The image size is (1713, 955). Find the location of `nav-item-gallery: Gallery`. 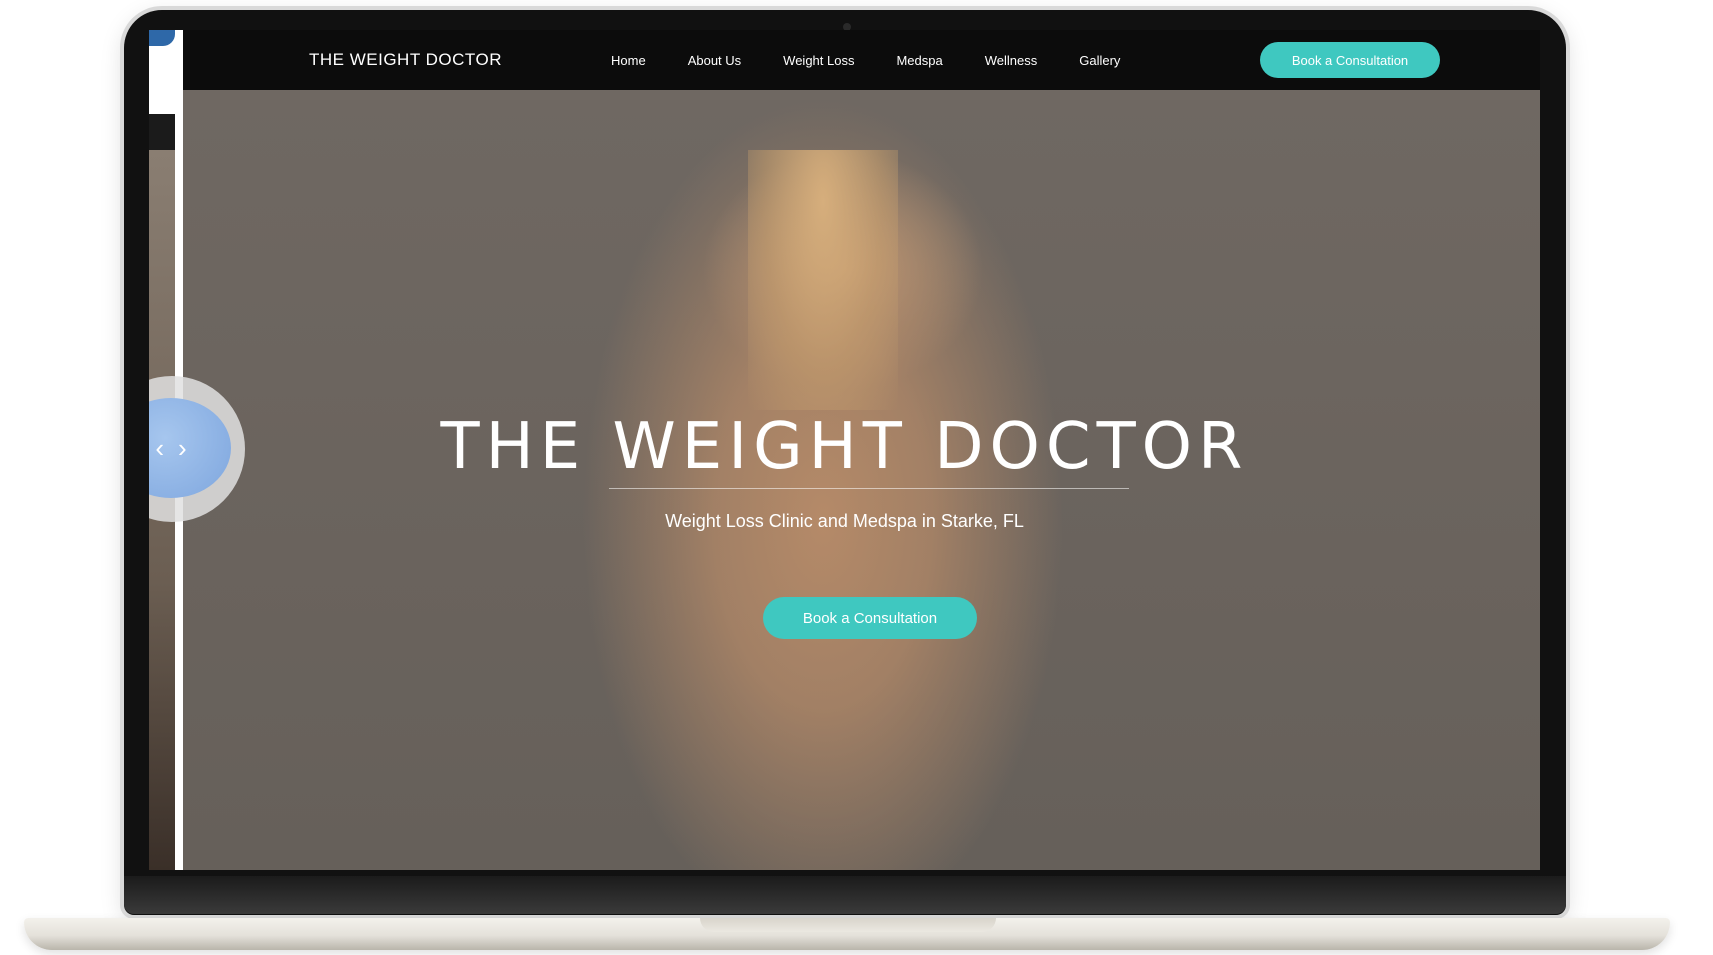

nav-item-gallery: Gallery is located at coordinates (1099, 60).